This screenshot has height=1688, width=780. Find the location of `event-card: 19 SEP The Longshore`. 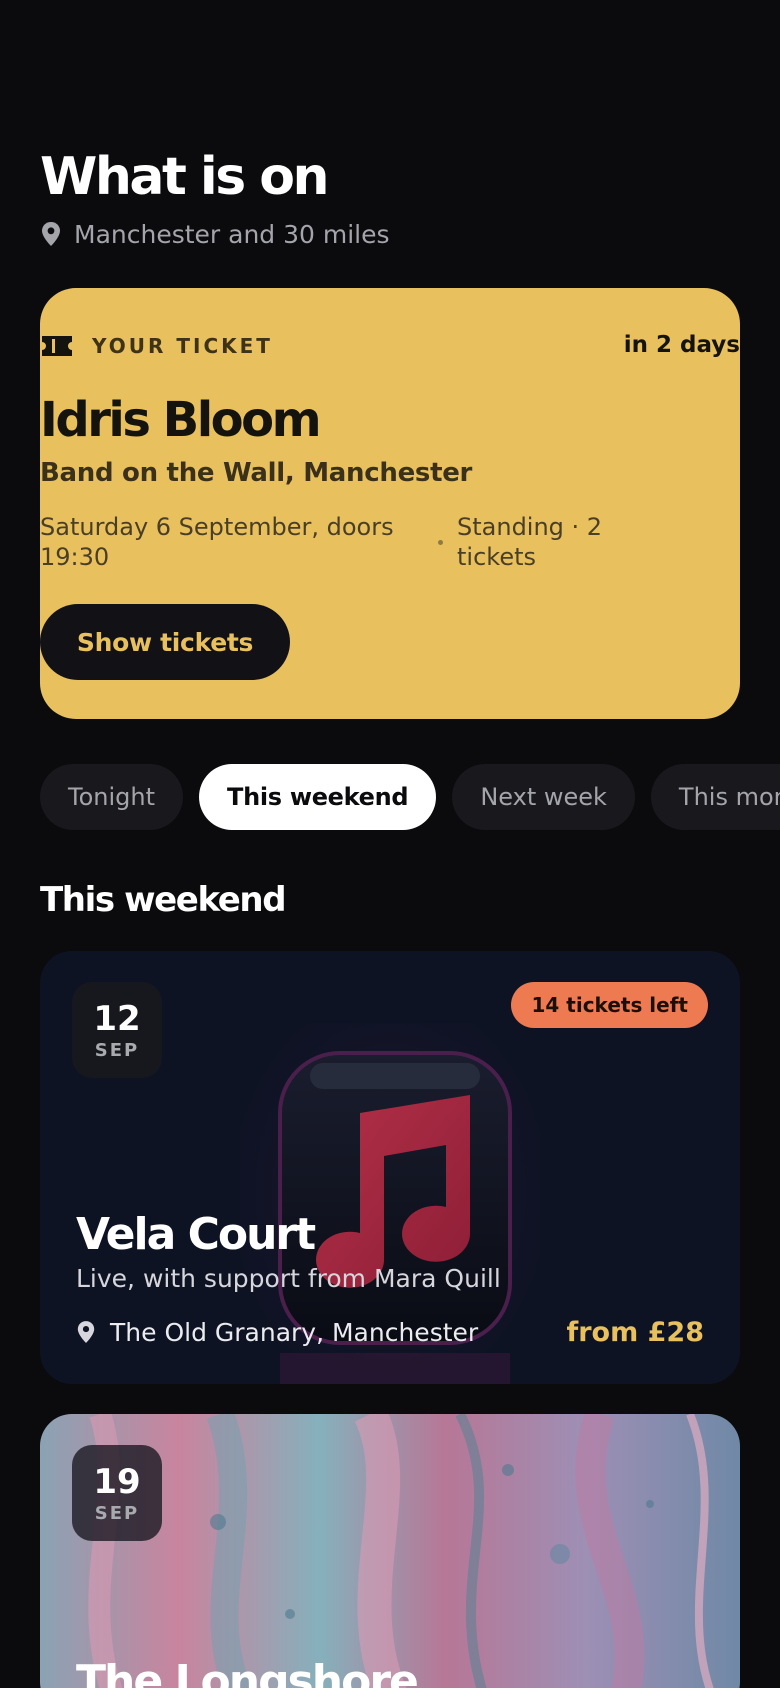

event-card: 19 SEP The Longshore is located at coordinates (390, 1551).